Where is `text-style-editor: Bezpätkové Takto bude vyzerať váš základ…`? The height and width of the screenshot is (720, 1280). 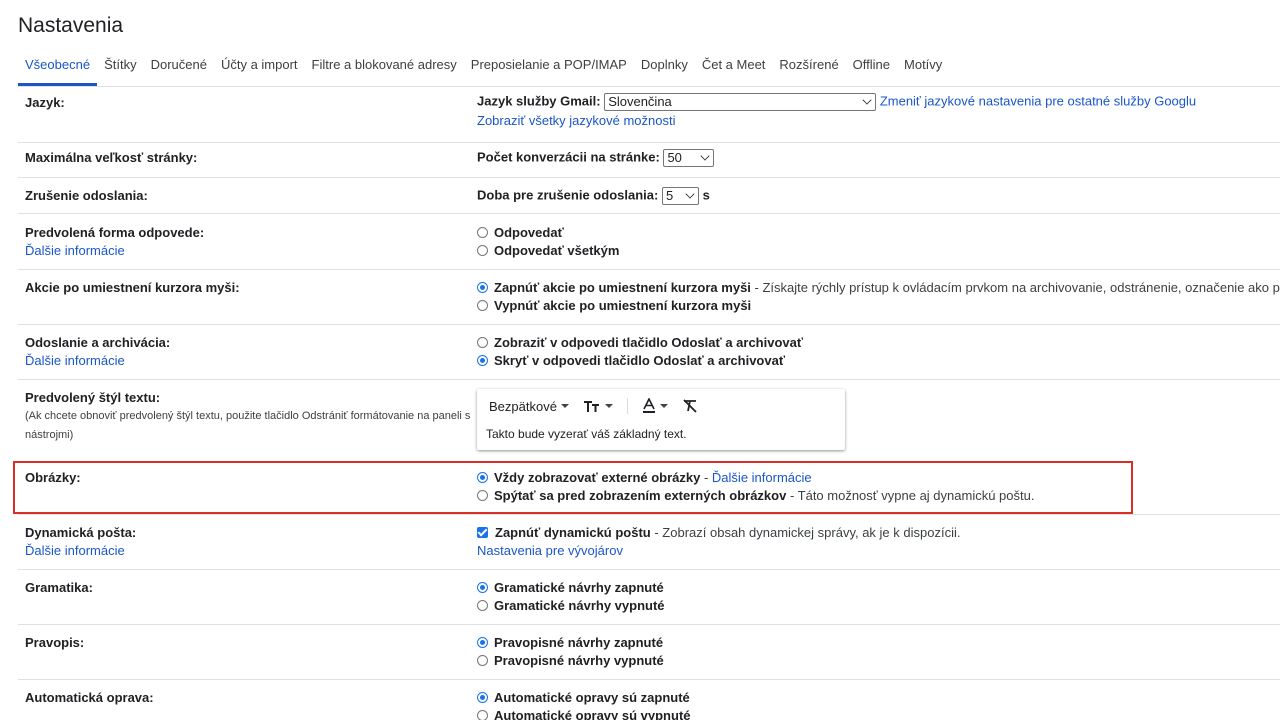 text-style-editor: Bezpätkové Takto bude vyzerať váš základ… is located at coordinates (661, 419).